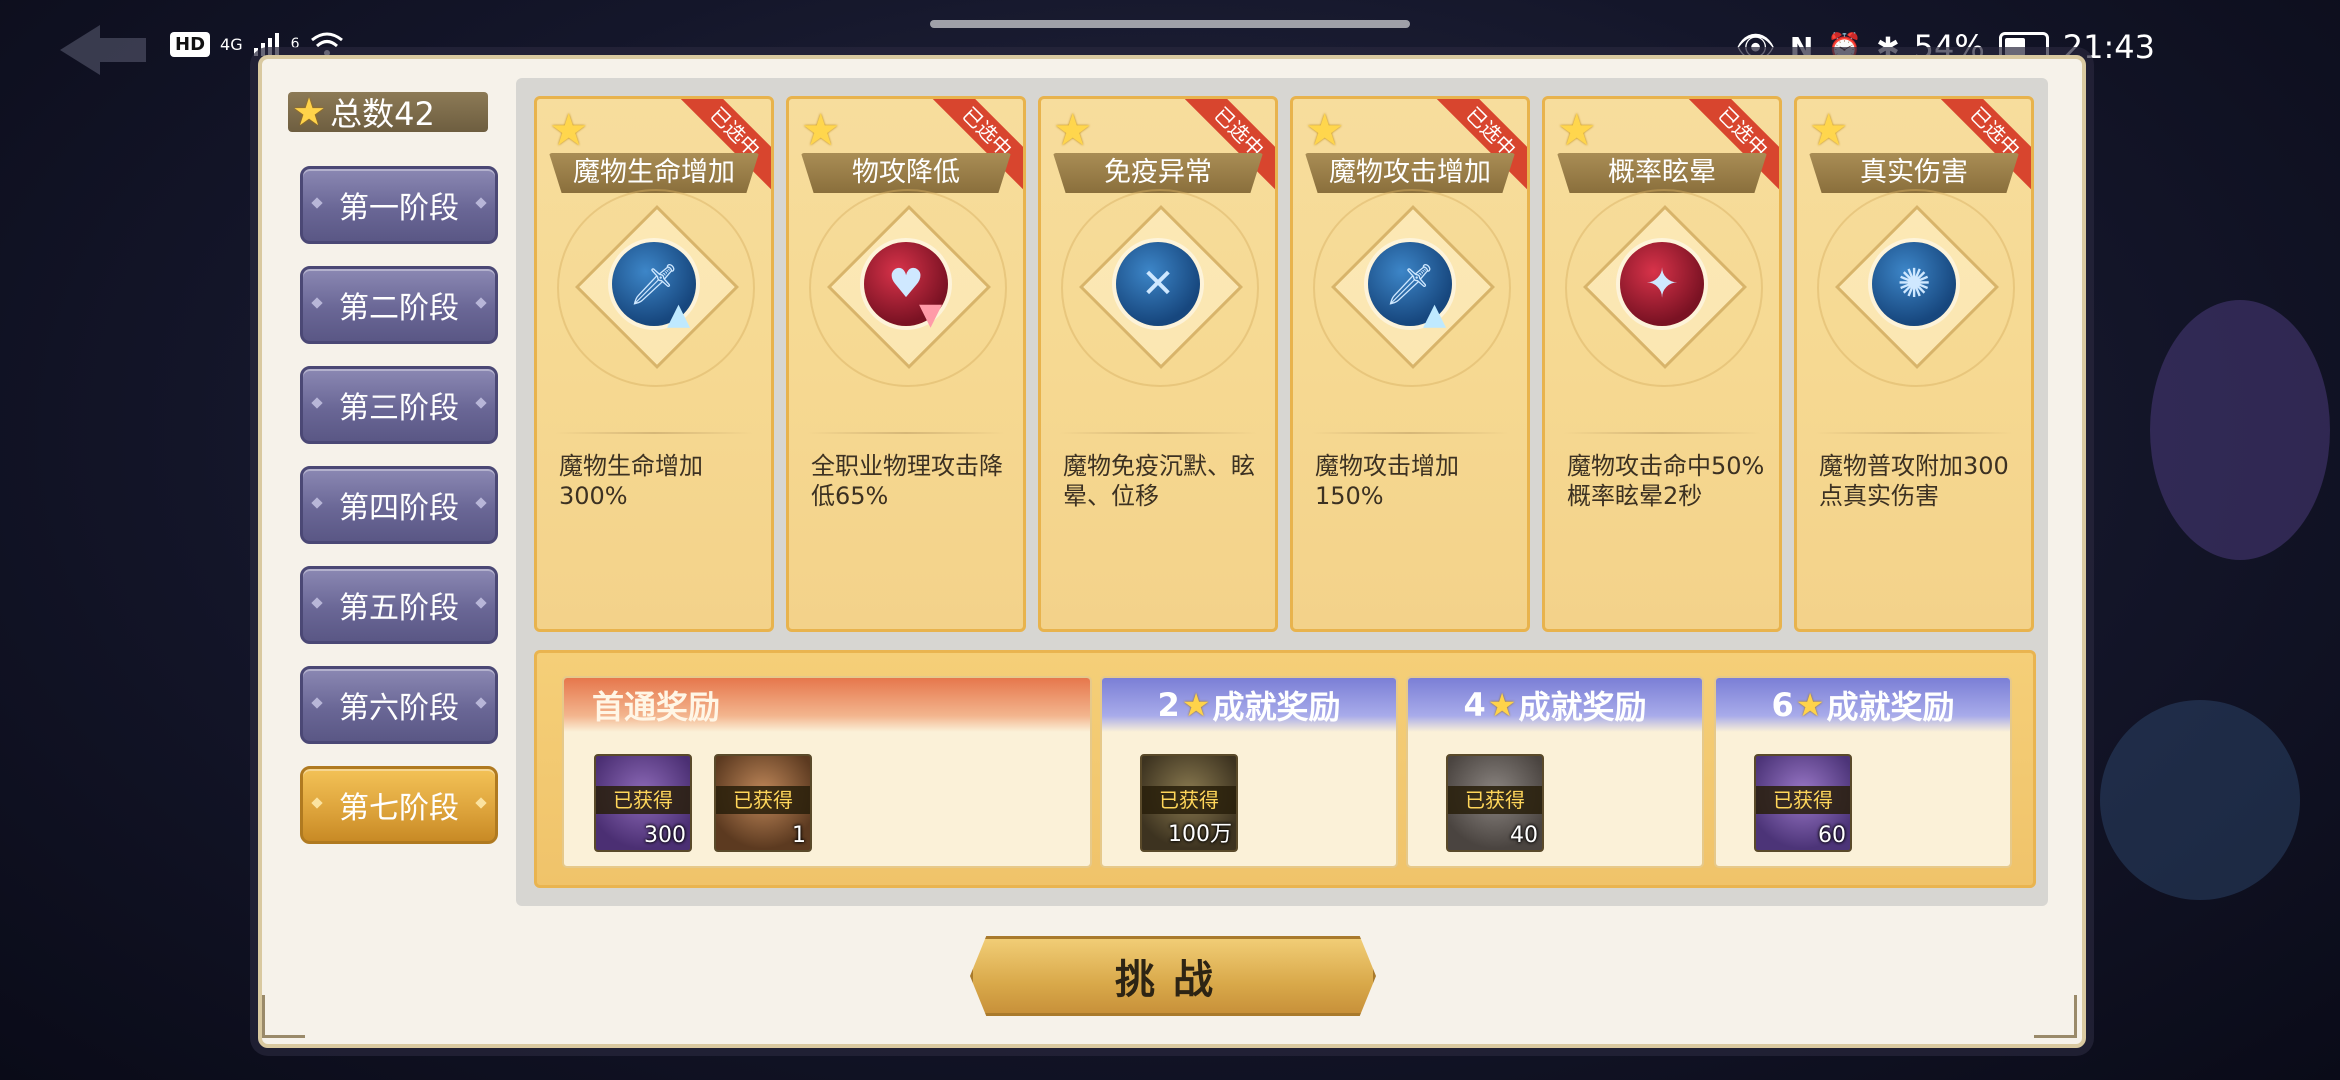  Describe the element at coordinates (190, 44) in the screenshot. I see `hd-icon: HD` at that location.